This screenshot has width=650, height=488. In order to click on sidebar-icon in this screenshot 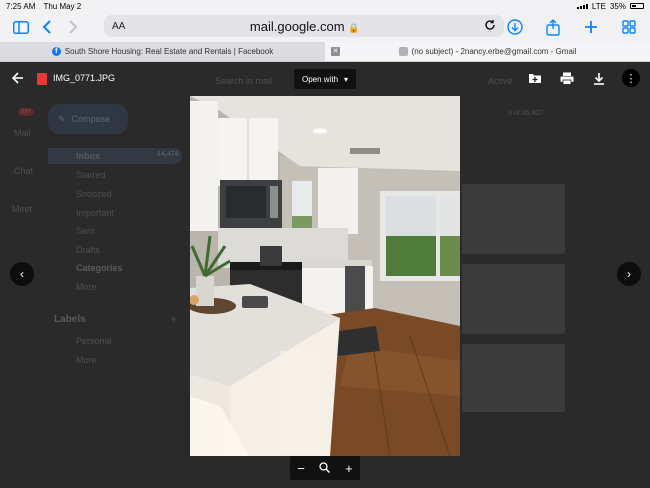, I will do `click(21, 27)`.